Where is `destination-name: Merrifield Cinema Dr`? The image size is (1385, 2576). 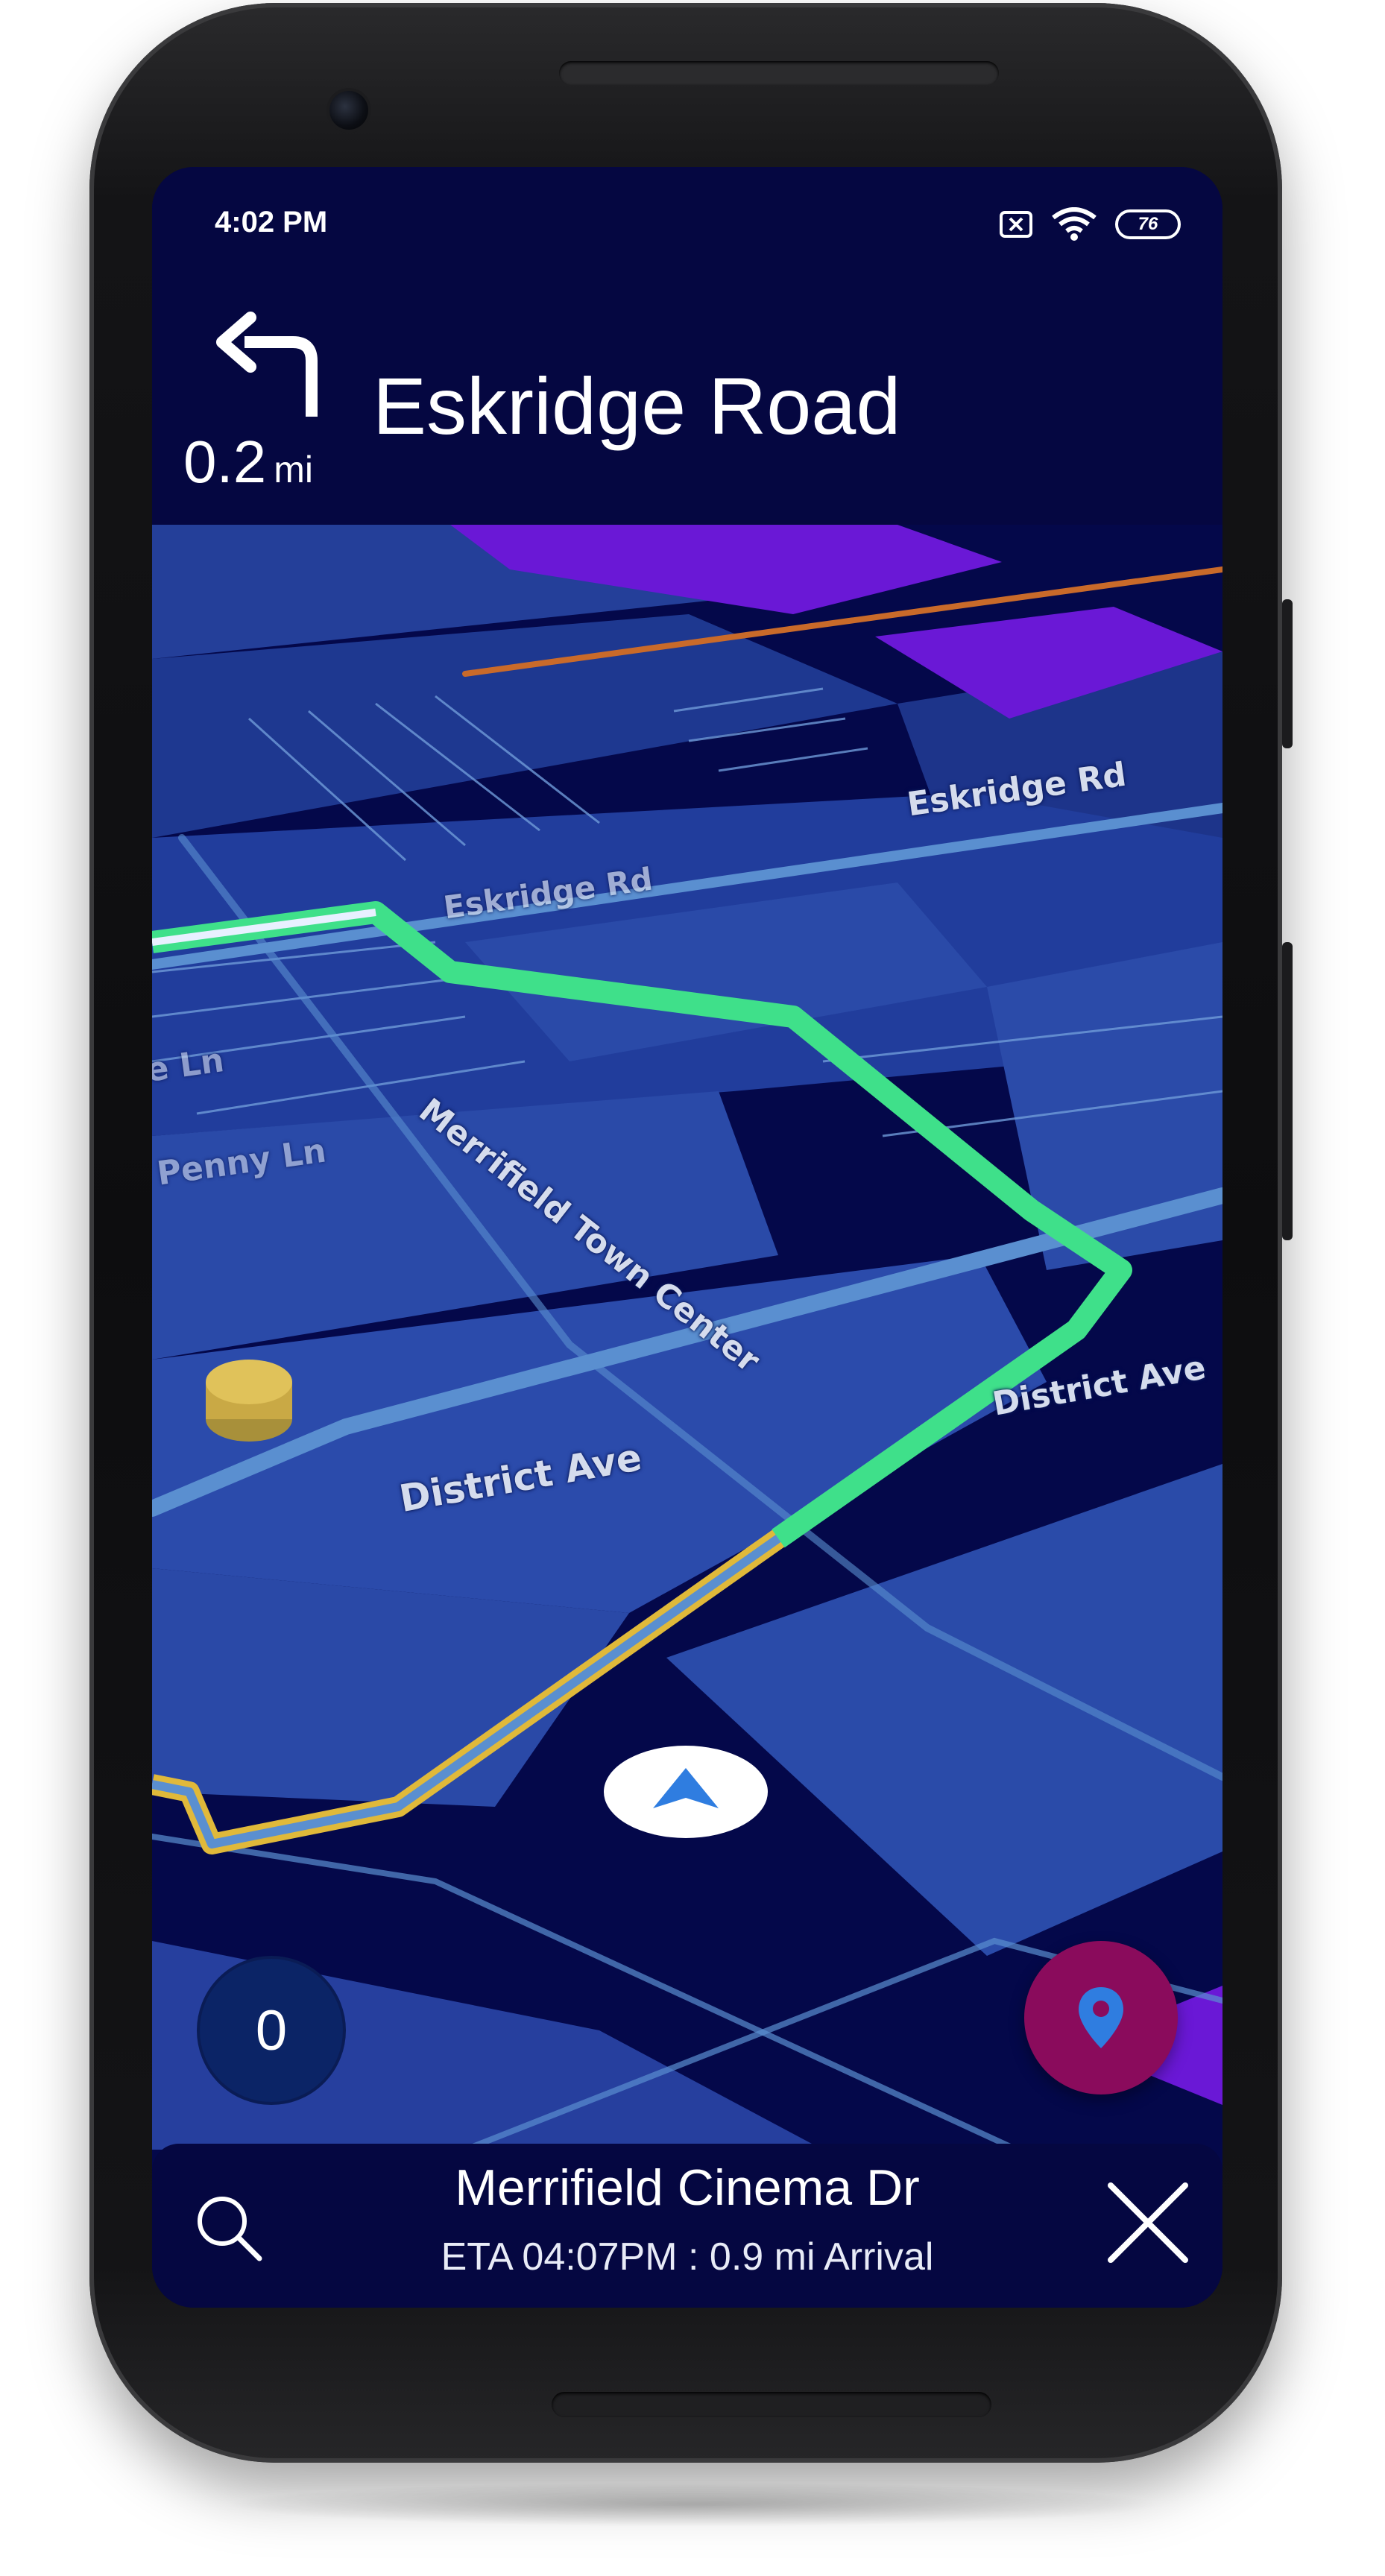 destination-name: Merrifield Cinema Dr is located at coordinates (687, 2187).